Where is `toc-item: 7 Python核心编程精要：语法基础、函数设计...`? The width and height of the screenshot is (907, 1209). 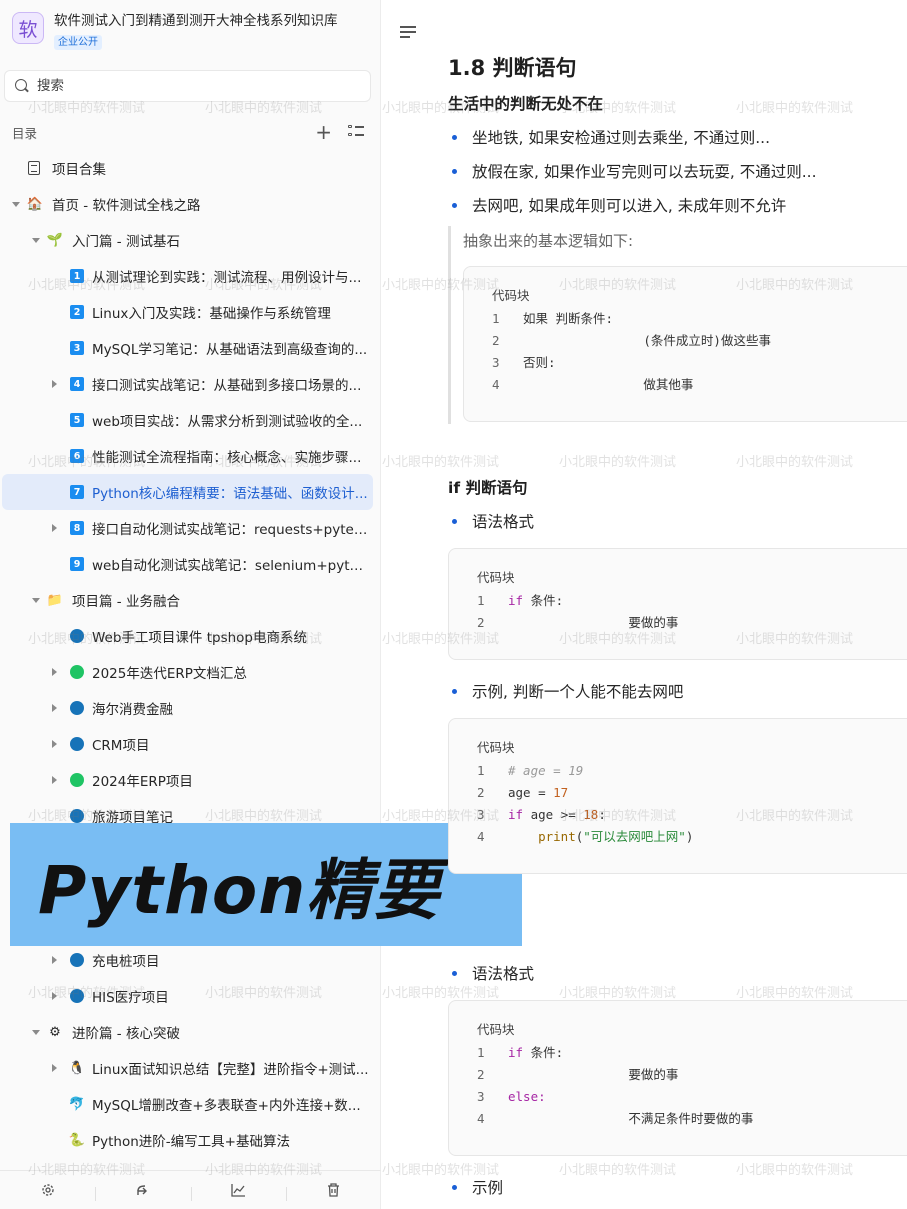 toc-item: 7 Python核心编程精要：语法基础、函数设计... is located at coordinates (187, 492).